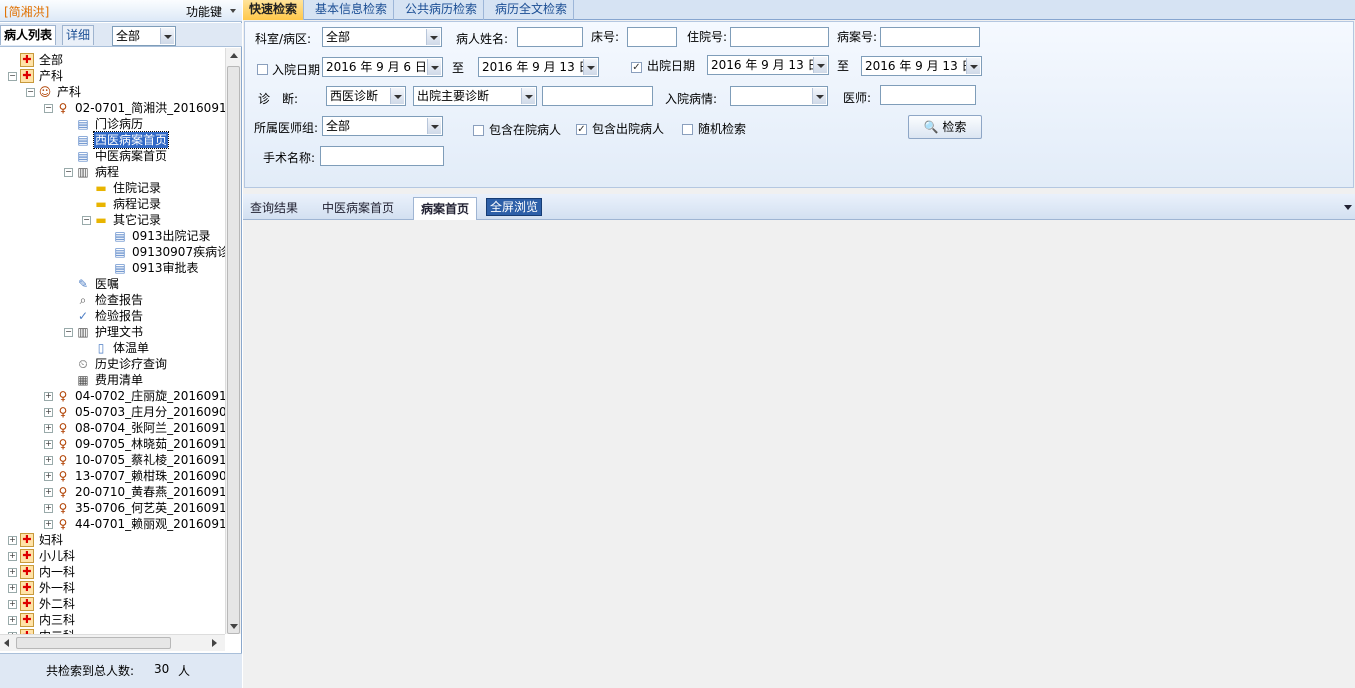  Describe the element at coordinates (768, 65) in the screenshot. I see `discharge-date-from-picker: 2016 年 9 月 13 日` at that location.